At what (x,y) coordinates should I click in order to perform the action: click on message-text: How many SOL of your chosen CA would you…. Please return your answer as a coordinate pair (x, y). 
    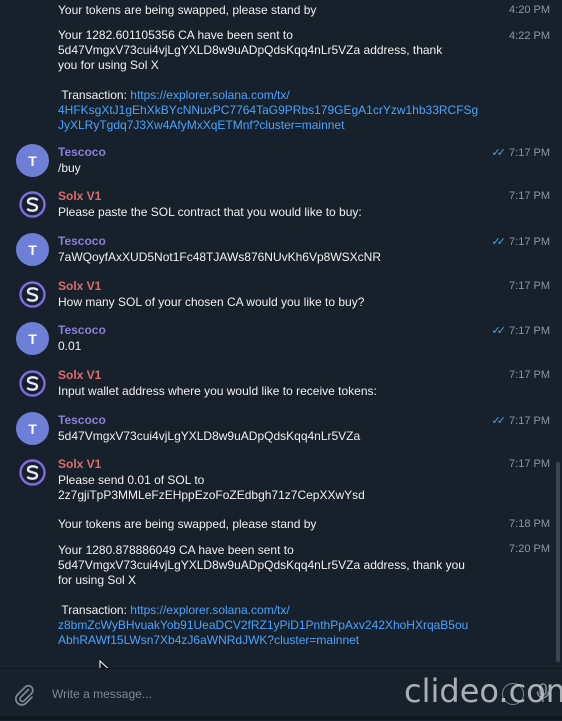
    Looking at the image, I should click on (211, 302).